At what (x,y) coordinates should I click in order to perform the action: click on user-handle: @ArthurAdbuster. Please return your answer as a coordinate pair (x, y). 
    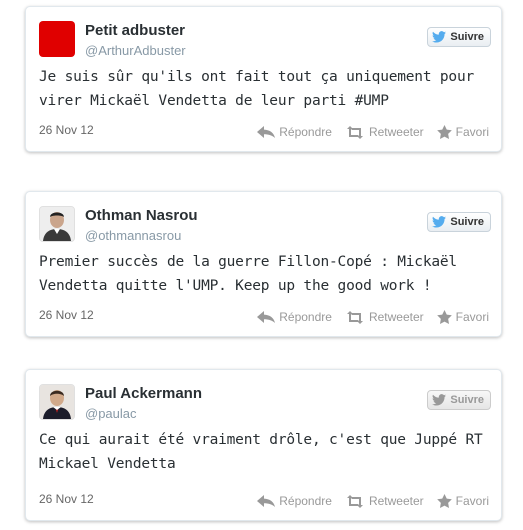
    Looking at the image, I should click on (135, 50).